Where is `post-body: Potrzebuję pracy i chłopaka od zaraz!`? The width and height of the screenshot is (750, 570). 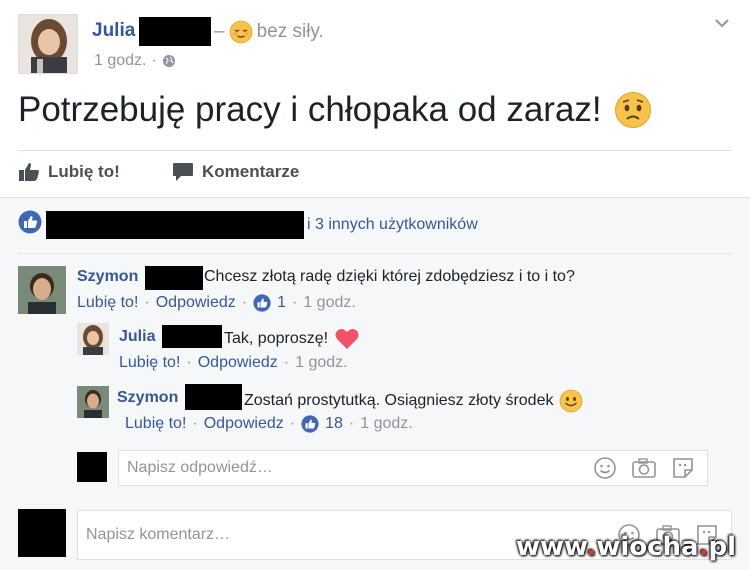
post-body: Potrzebuję pracy i chłopaka od zaraz! is located at coordinates (335, 110).